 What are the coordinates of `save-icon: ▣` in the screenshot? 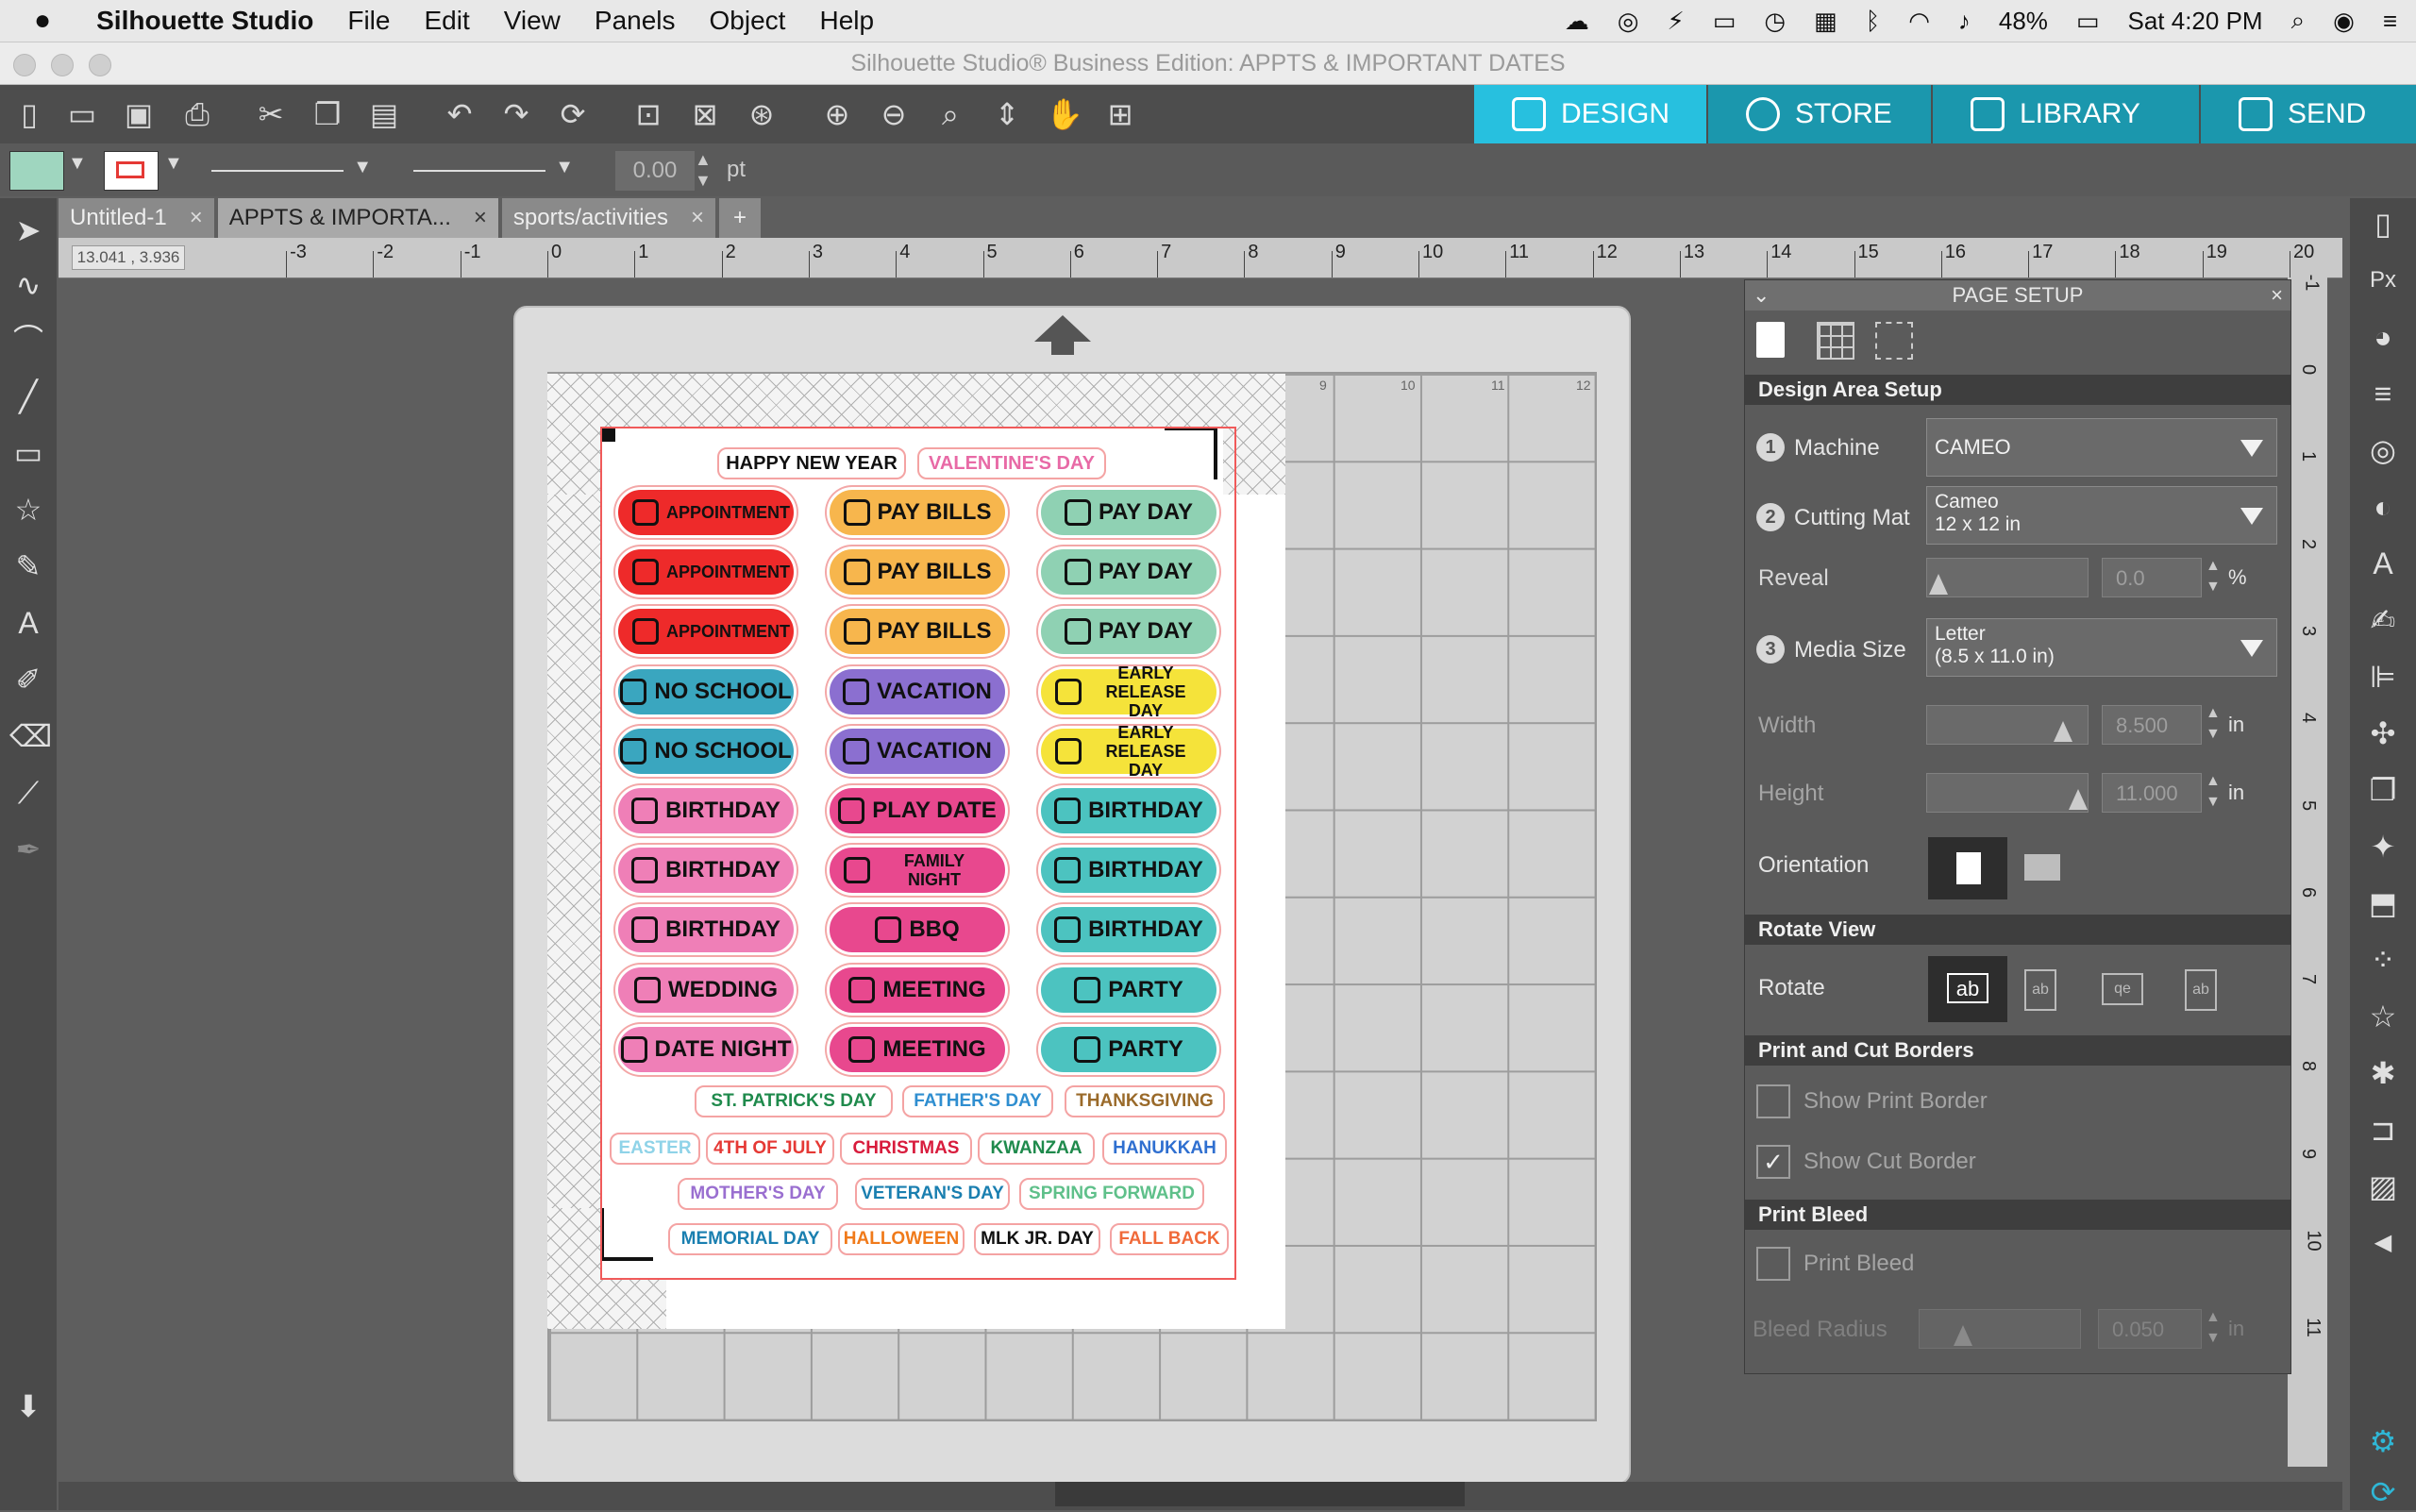 It's located at (139, 114).